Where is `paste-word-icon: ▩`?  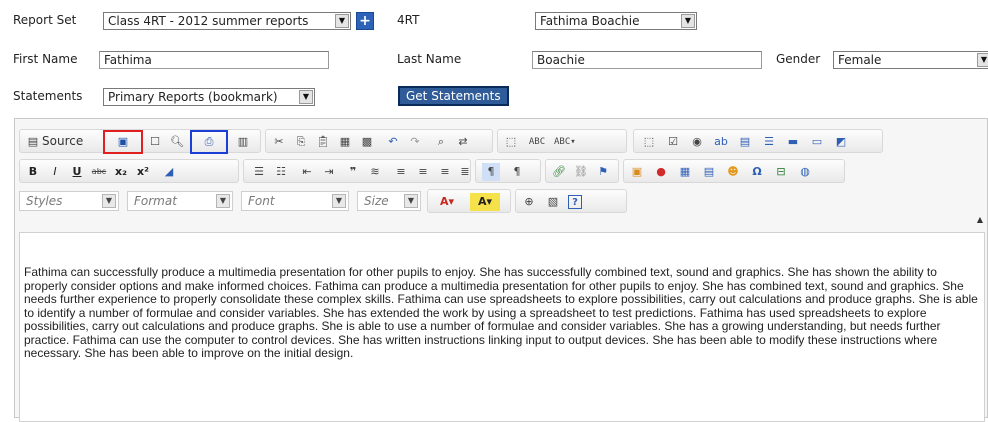
paste-word-icon: ▩ is located at coordinates (367, 142).